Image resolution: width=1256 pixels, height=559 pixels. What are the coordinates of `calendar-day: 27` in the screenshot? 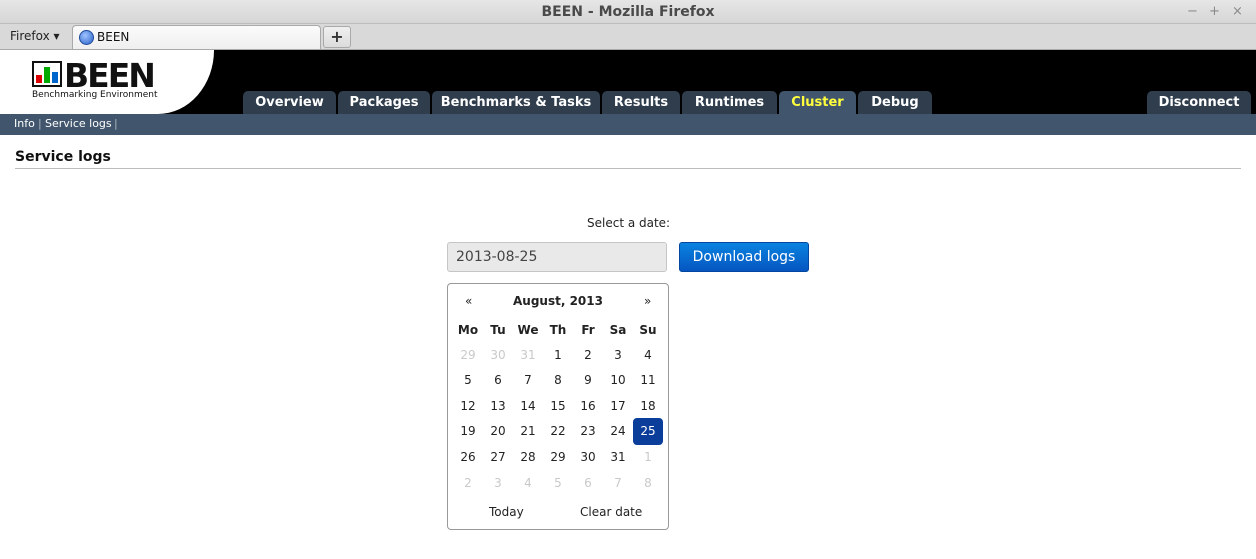 It's located at (498, 457).